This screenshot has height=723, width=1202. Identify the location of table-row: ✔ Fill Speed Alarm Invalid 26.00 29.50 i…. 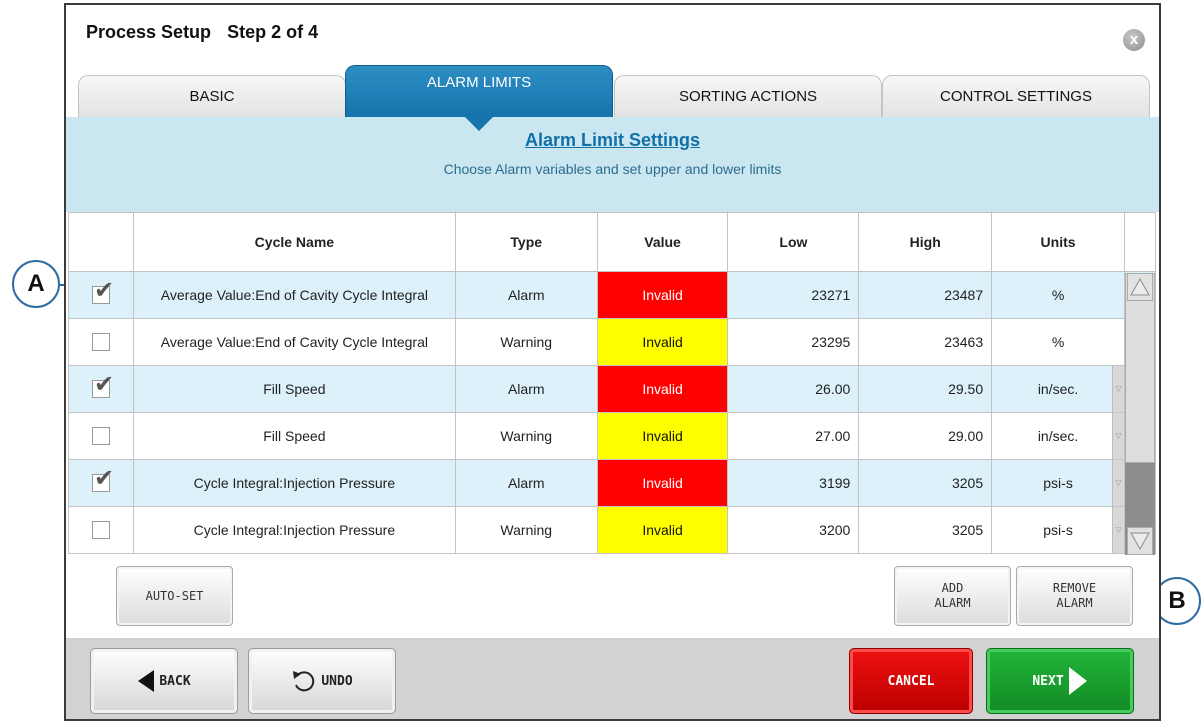
(612, 389).